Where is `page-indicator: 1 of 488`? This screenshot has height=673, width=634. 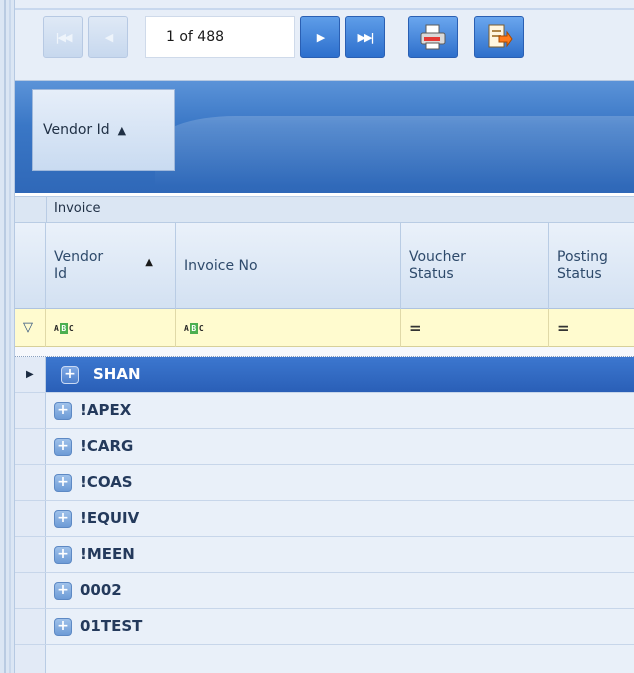 page-indicator: 1 of 488 is located at coordinates (220, 37).